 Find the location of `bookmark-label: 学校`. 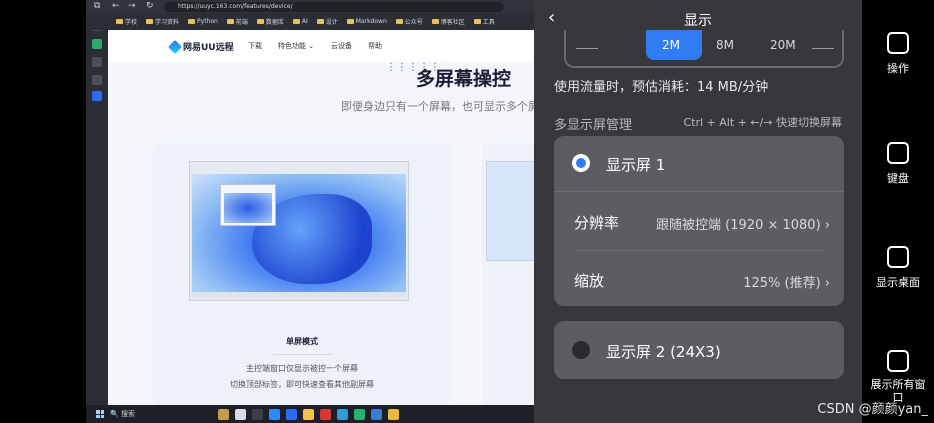

bookmark-label: 学校 is located at coordinates (131, 22).